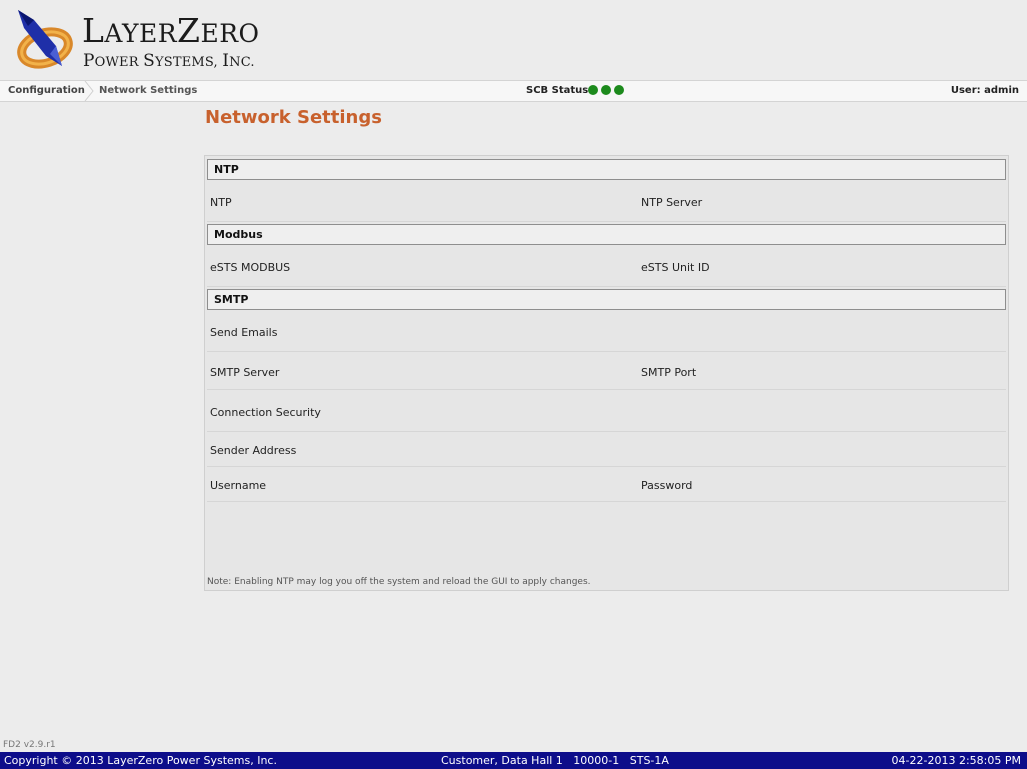  Describe the element at coordinates (171, 41) in the screenshot. I see `company-logo-text: LAYERZERO POWER SYSTEMS, INC.` at that location.